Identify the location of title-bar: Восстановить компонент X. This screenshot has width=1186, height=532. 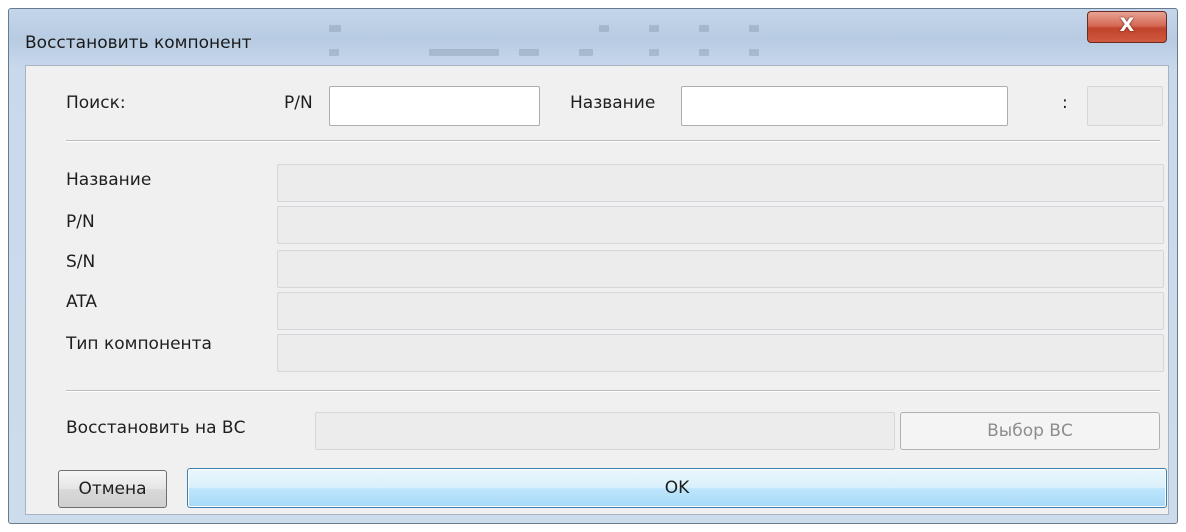
(593, 37).